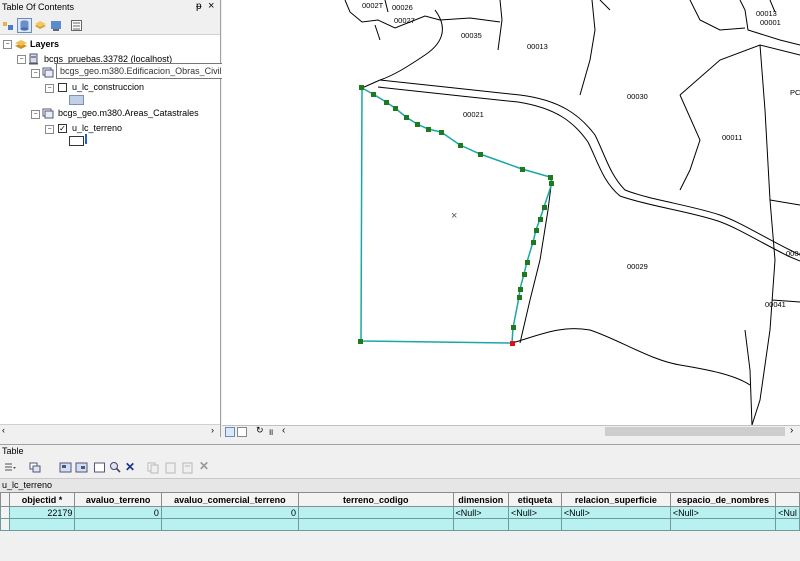  I want to click on center-mark: ×, so click(454, 216).